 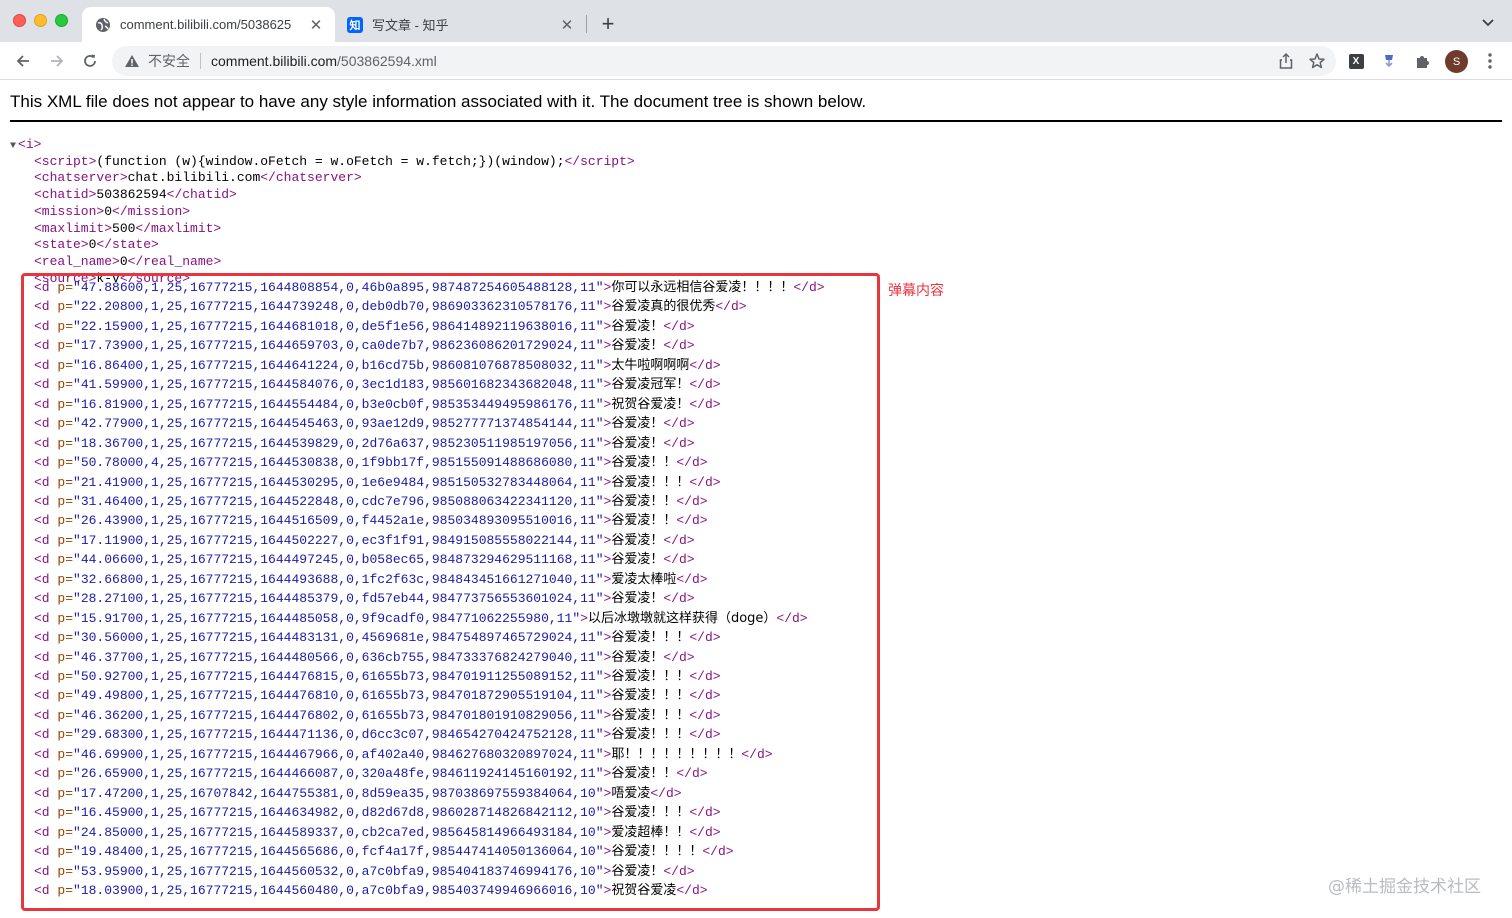 I want to click on tab-bilibili-xml: comment.bilibili.com/5038625 ✕, so click(x=208, y=24).